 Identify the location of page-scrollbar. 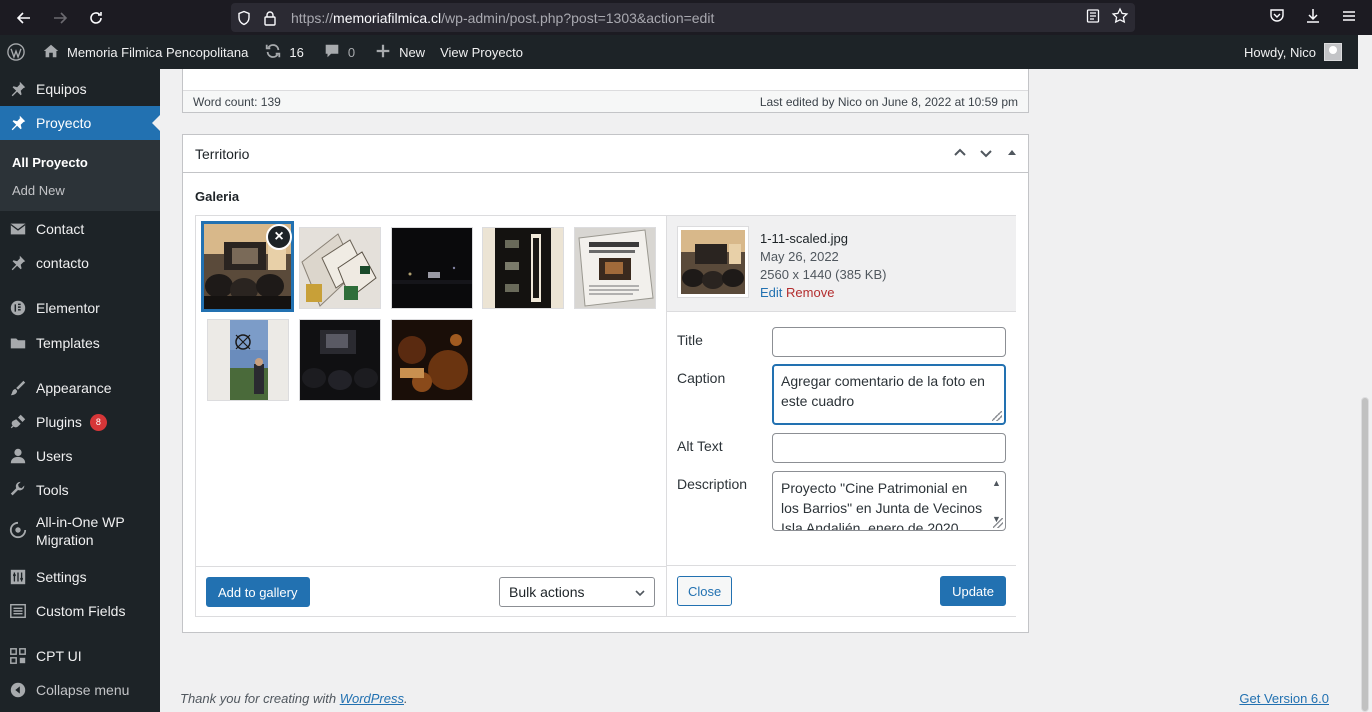
(1365, 373).